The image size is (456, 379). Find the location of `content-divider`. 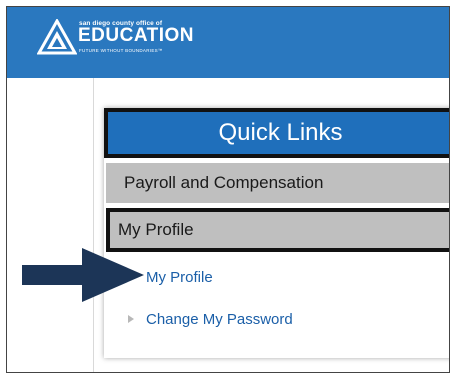

content-divider is located at coordinates (93, 225).